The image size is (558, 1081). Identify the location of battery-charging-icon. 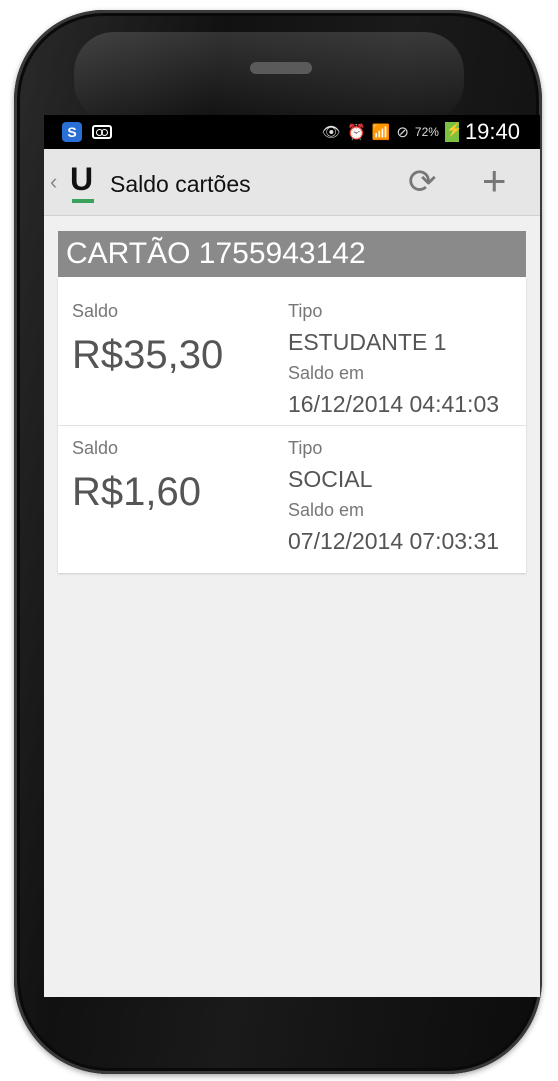
(453, 132).